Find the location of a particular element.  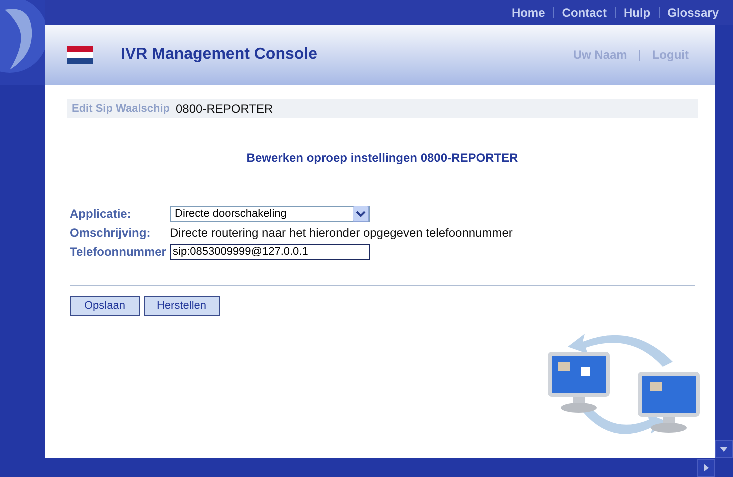

dropdown-icon is located at coordinates (361, 214).